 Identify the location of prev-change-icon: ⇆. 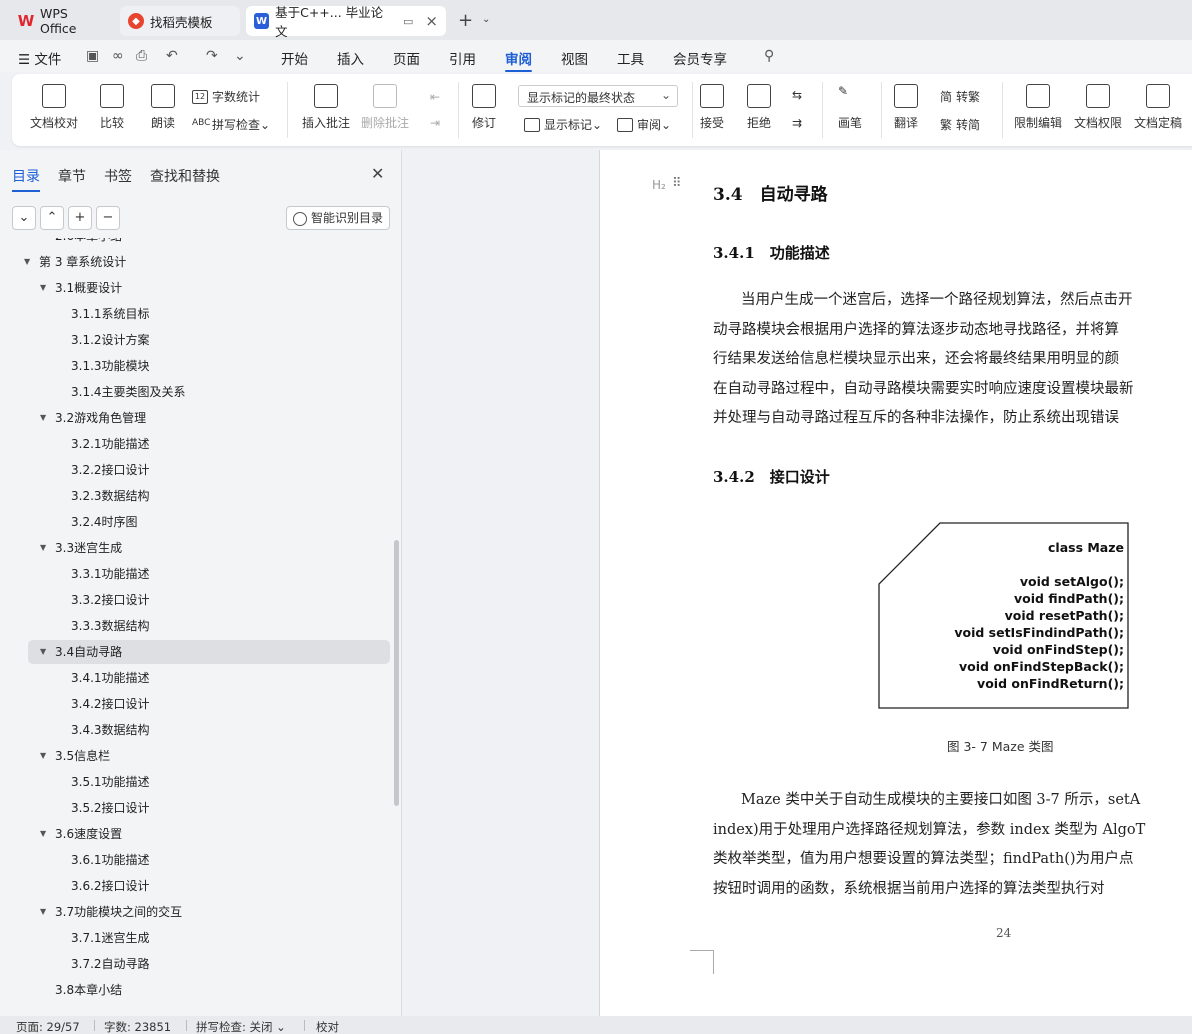
(797, 95).